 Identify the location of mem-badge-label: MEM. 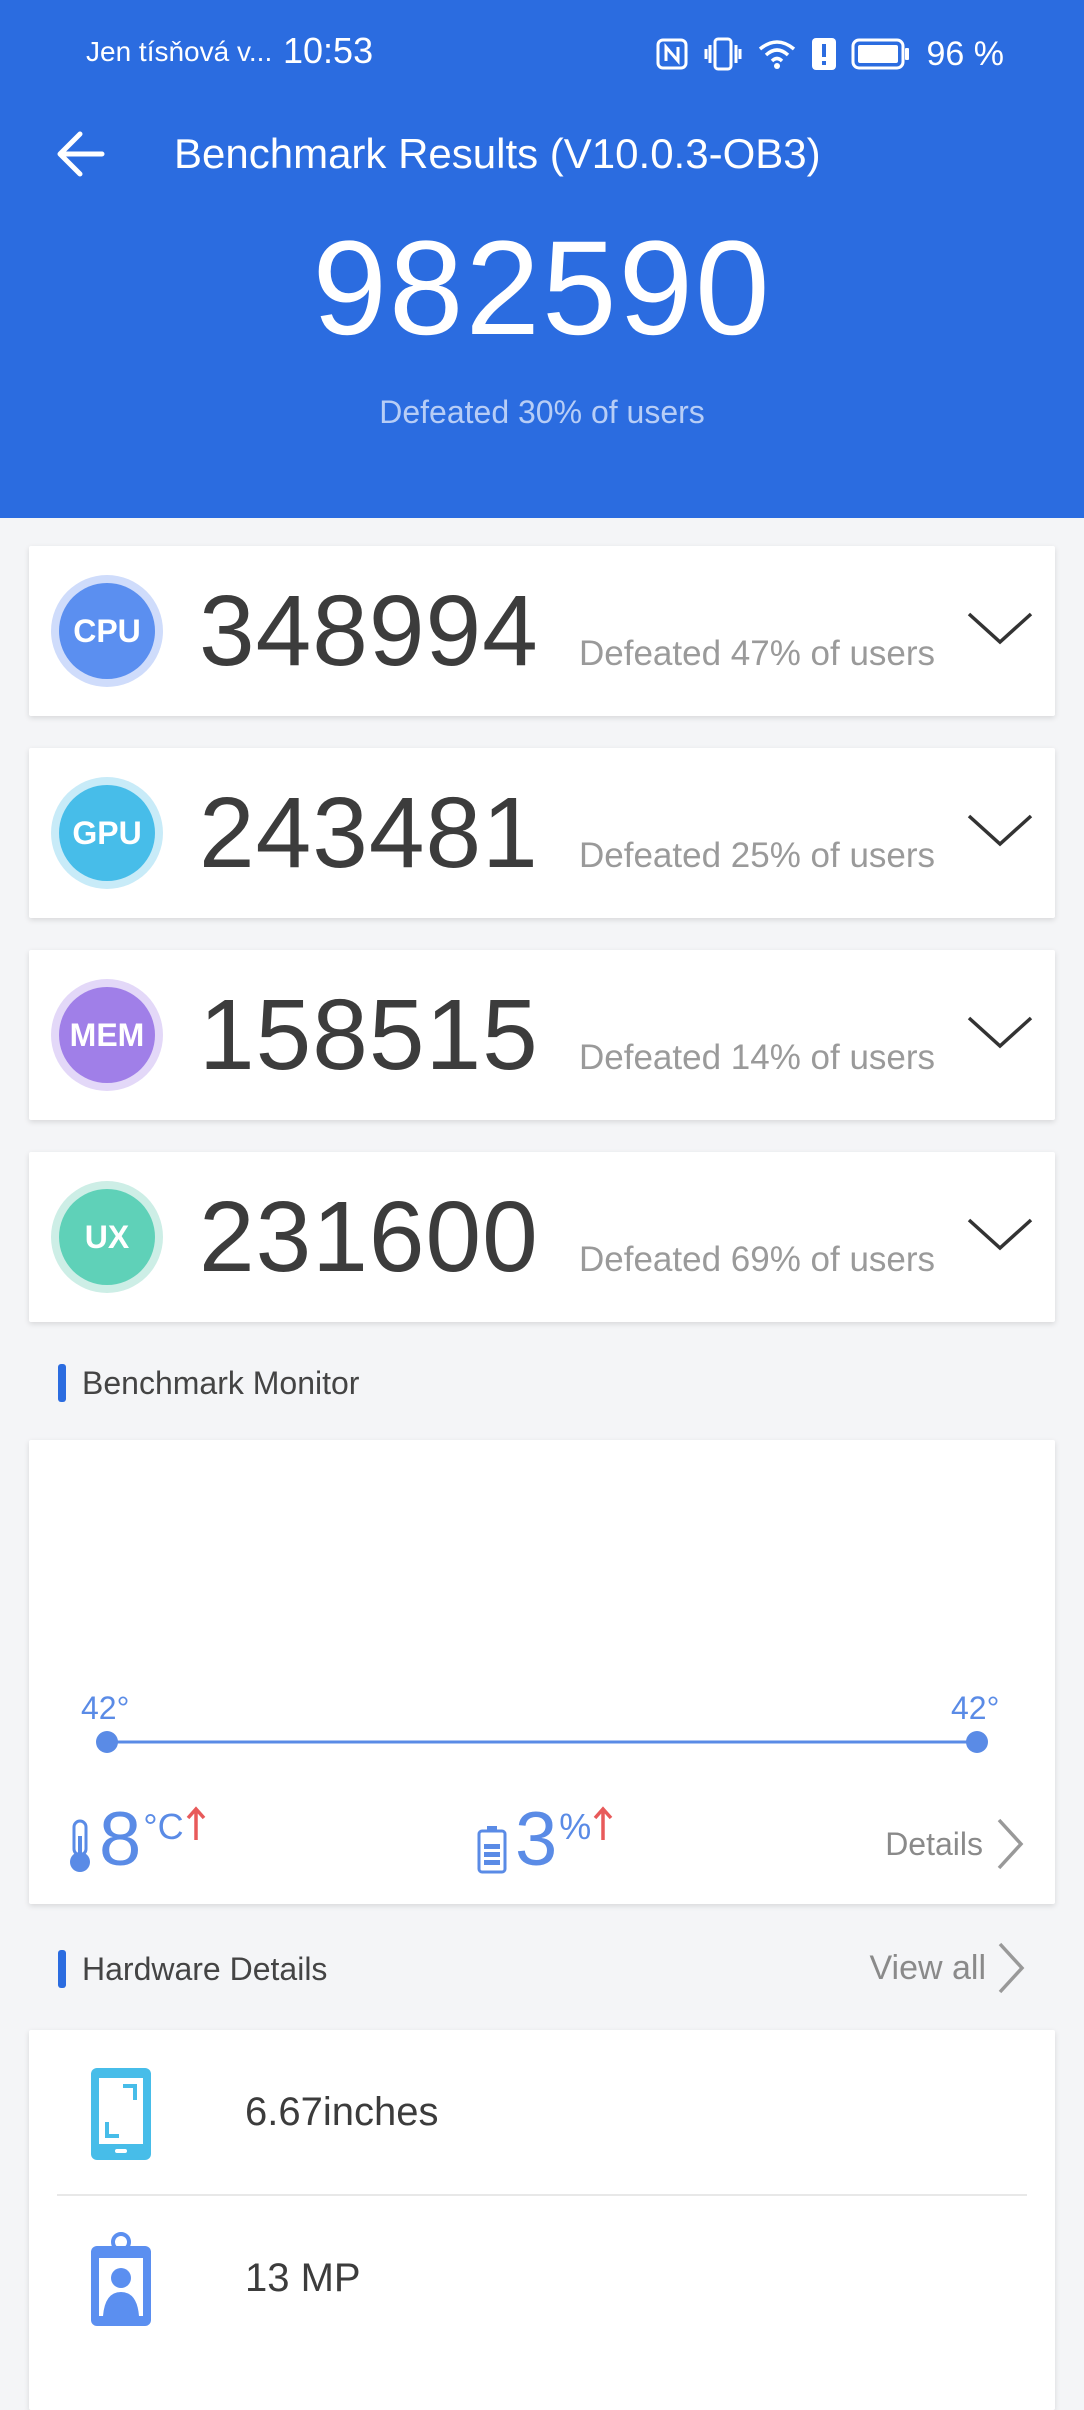
(107, 1035).